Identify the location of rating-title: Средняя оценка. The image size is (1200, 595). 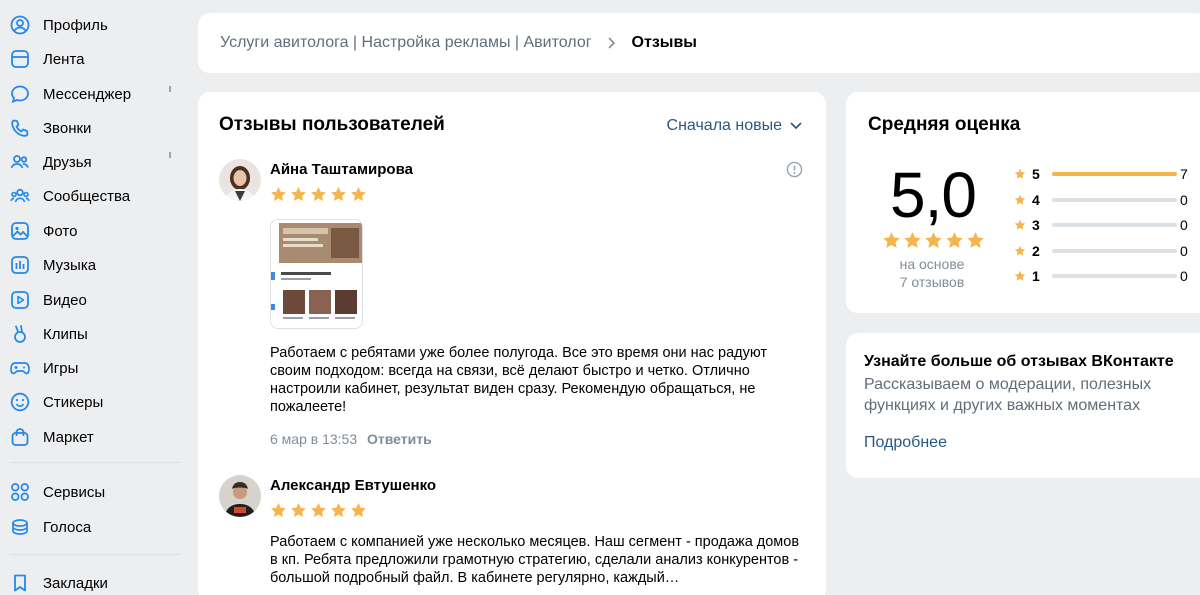
(944, 124).